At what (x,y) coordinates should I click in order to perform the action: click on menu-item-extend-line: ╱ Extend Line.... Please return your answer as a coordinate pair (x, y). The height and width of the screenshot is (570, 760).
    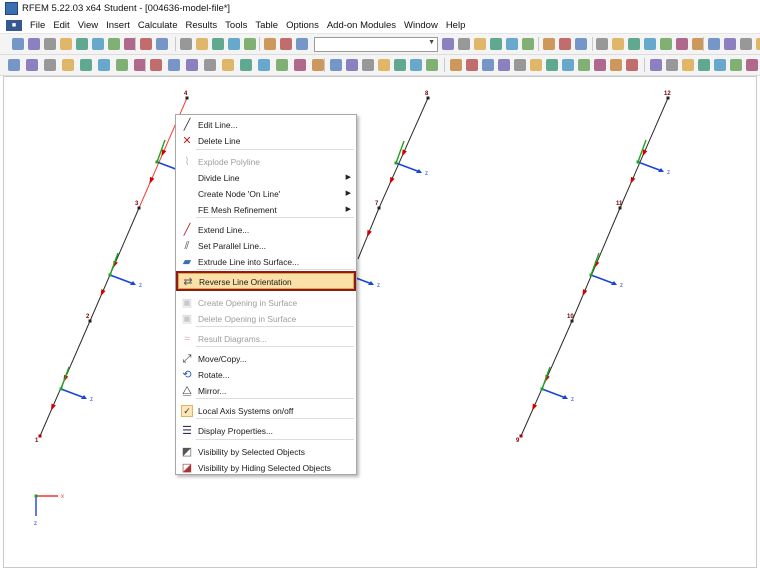
    Looking at the image, I should click on (266, 230).